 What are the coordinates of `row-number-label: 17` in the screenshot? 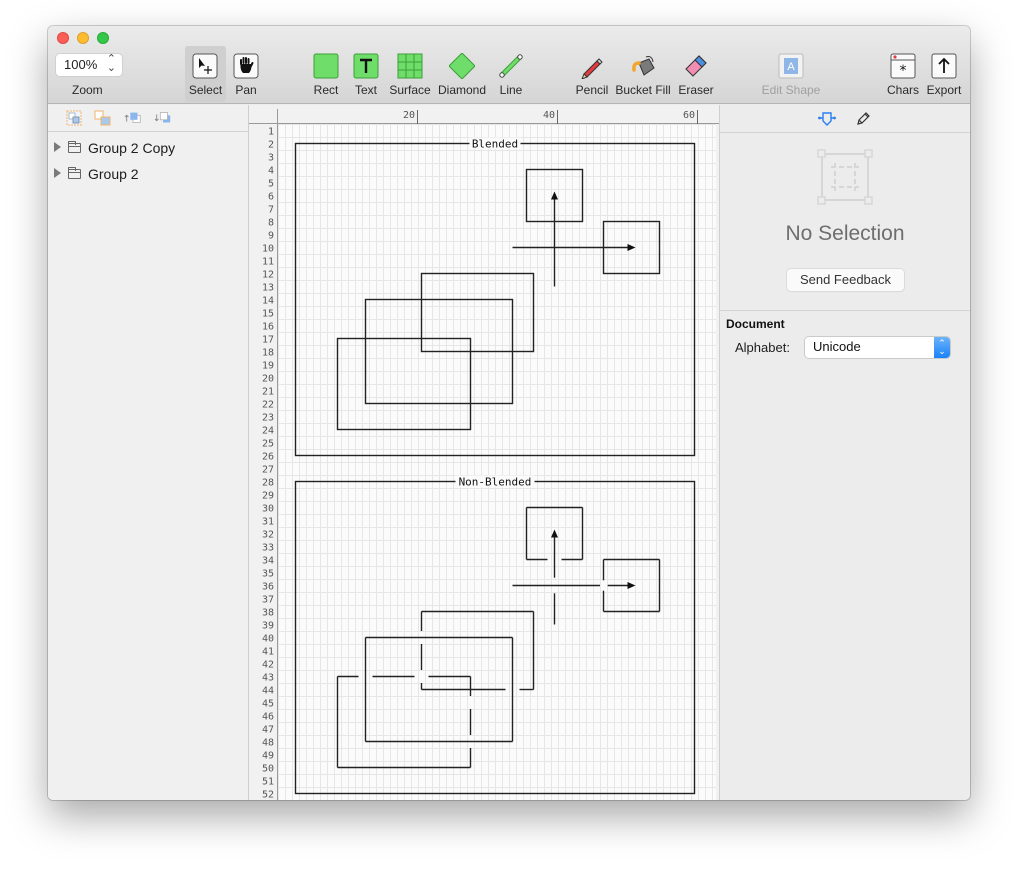 It's located at (268, 340).